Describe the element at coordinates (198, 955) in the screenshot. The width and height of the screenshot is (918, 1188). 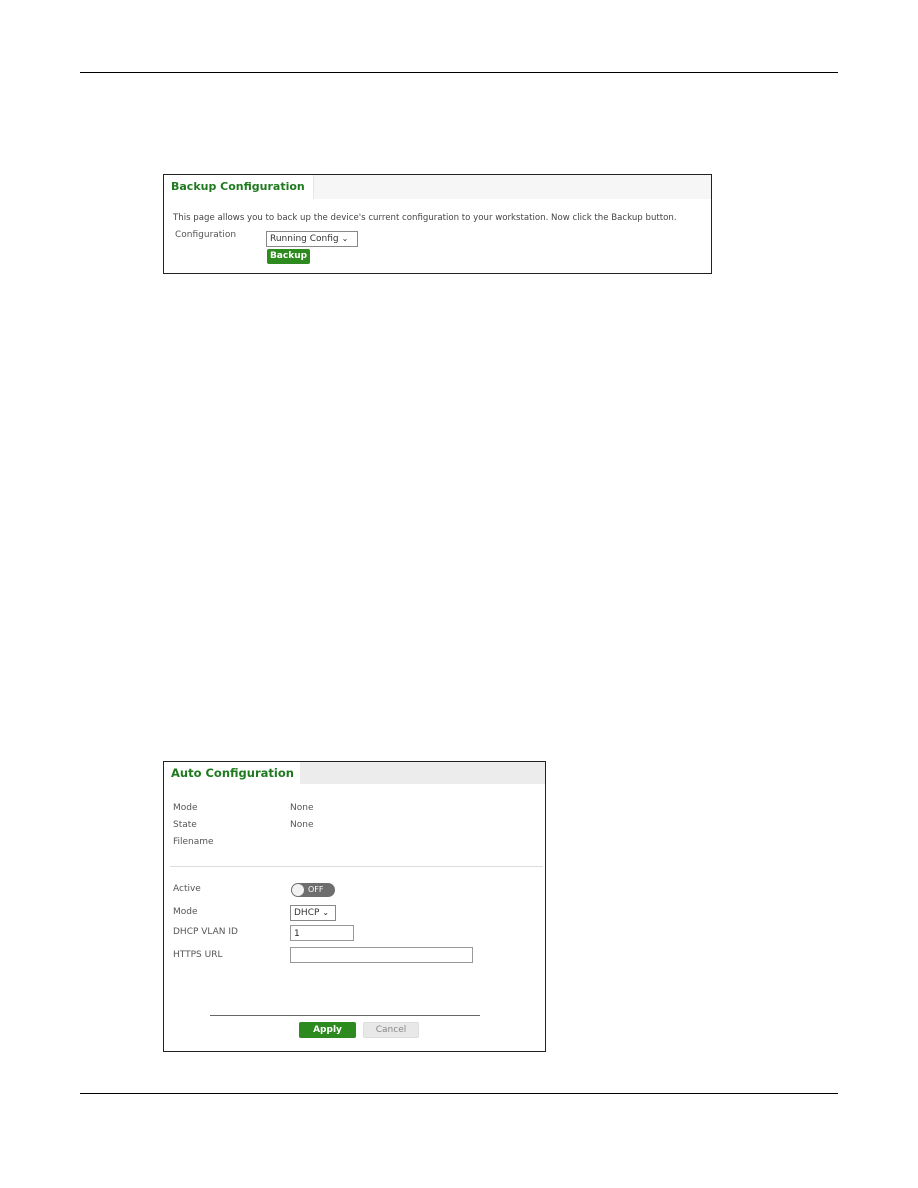
I see `https-url-label: HTTPS URL` at that location.